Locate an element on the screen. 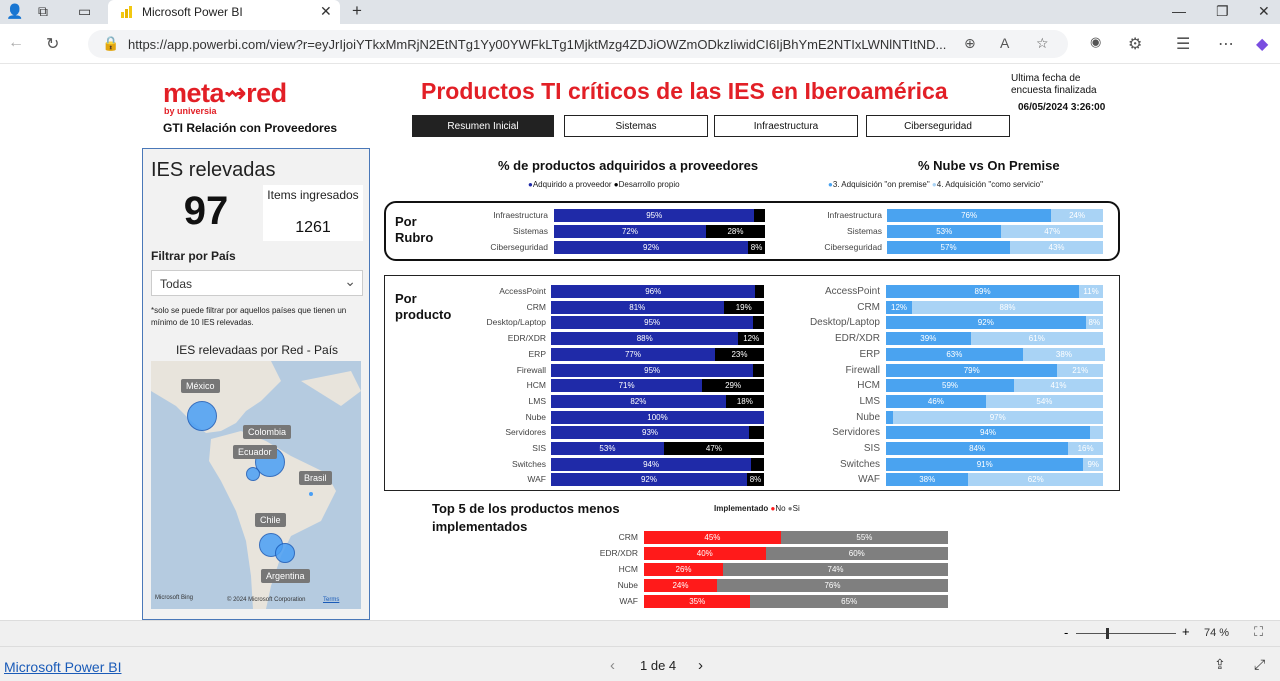  fit-page-icon: ⛶ is located at coordinates (1258, 632).